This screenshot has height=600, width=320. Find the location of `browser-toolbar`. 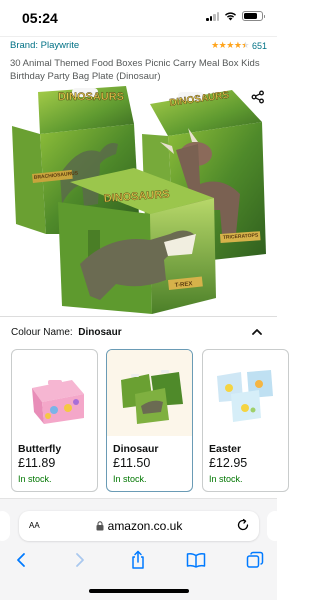

browser-toolbar is located at coordinates (138, 561).